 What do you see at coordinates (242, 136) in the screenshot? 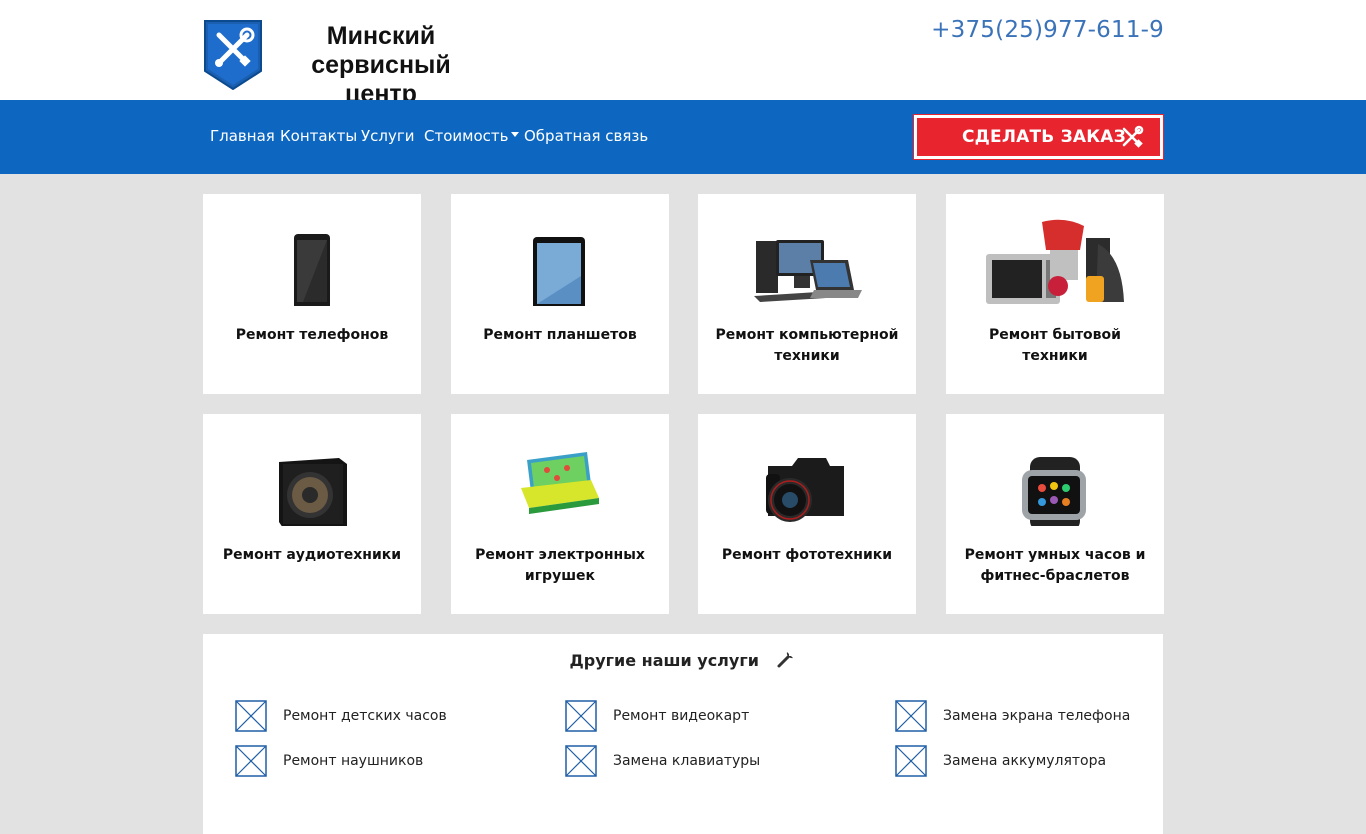
I see `nav-home: Главная` at bounding box center [242, 136].